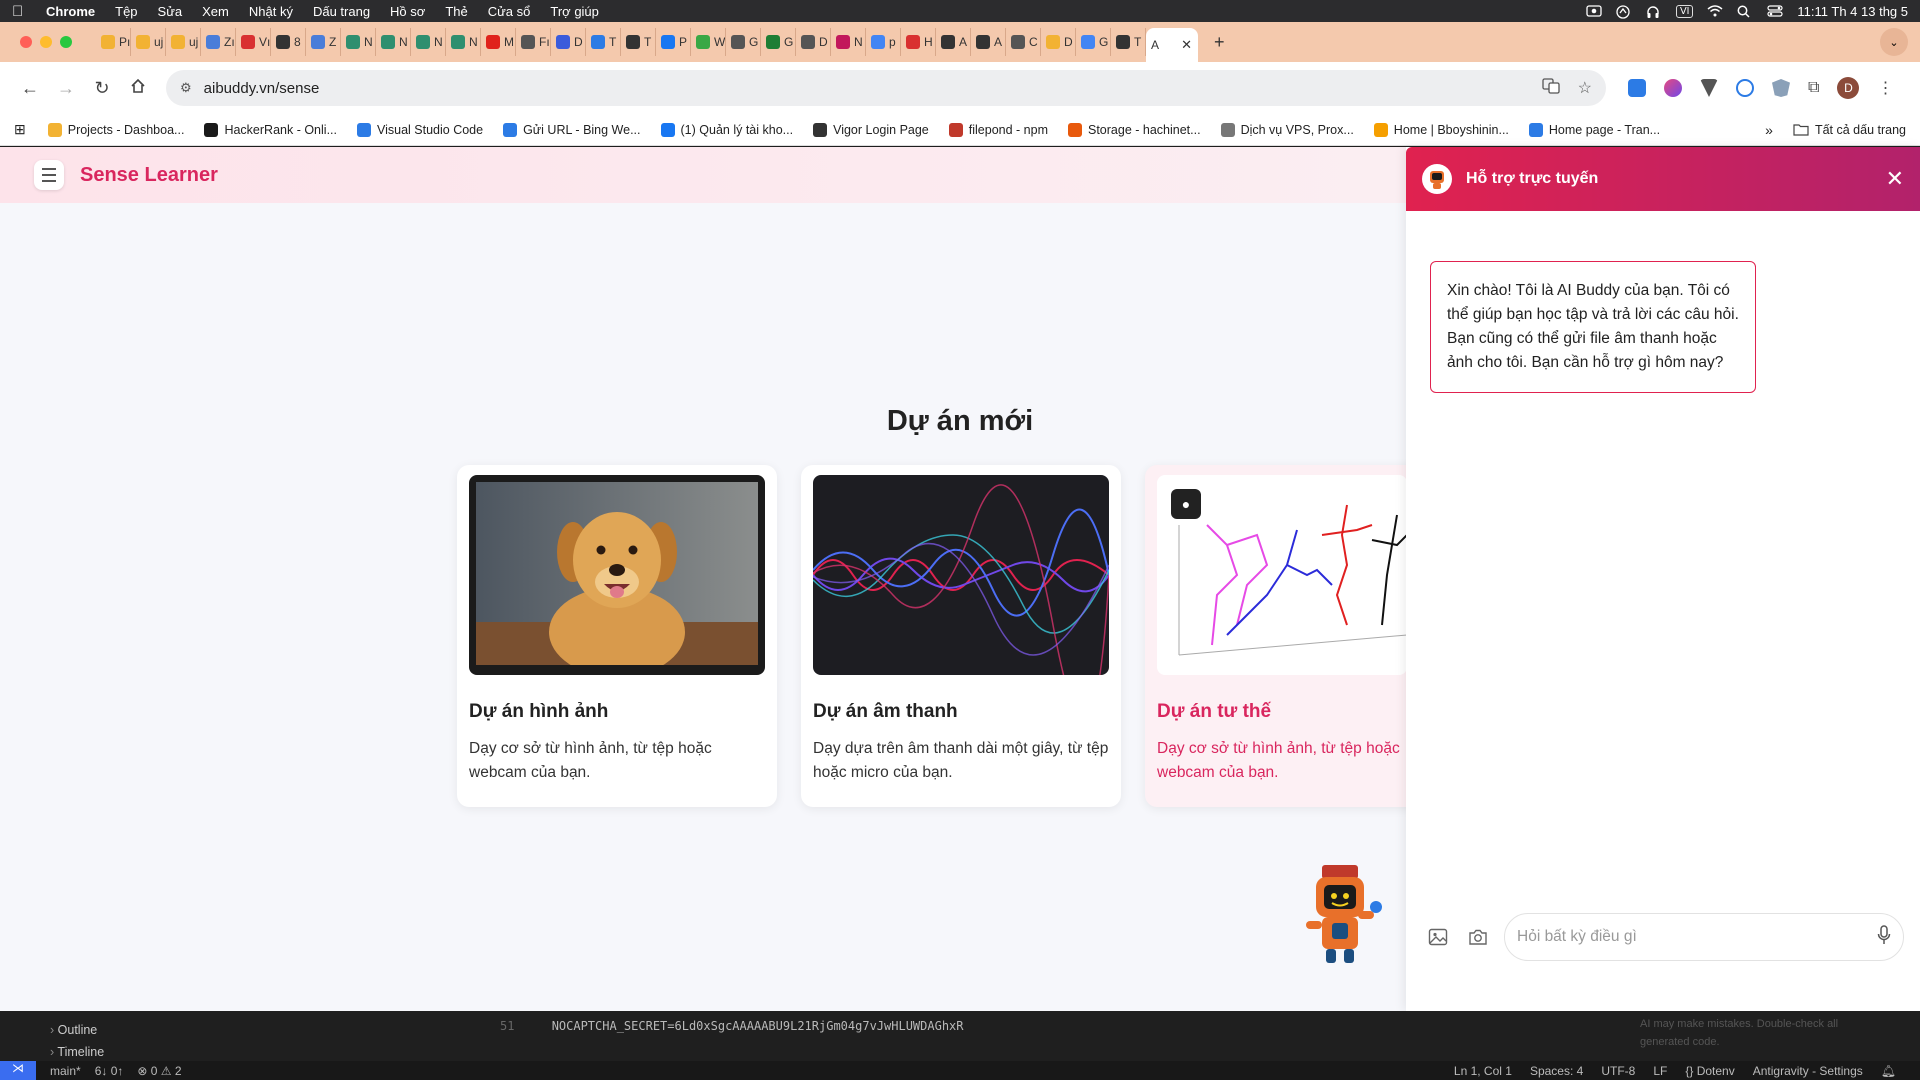 Image resolution: width=1920 pixels, height=1080 pixels. I want to click on menu-tab: Thẻ, so click(456, 11).